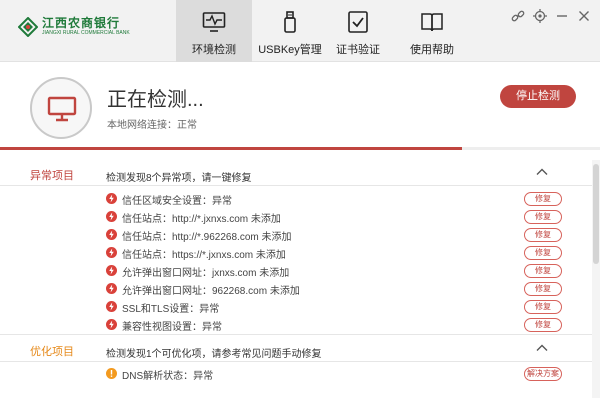 Image resolution: width=600 pixels, height=398 pixels. Describe the element at coordinates (336, 288) in the screenshot. I see `abnormal-item: 允许弹出窗口网址：962268.com 未添加 修复` at that location.